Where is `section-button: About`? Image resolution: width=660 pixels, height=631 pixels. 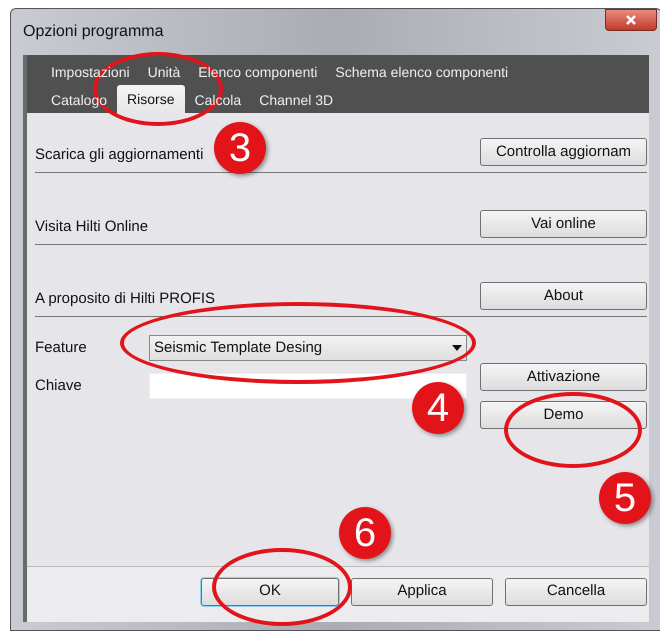
section-button: About is located at coordinates (563, 296).